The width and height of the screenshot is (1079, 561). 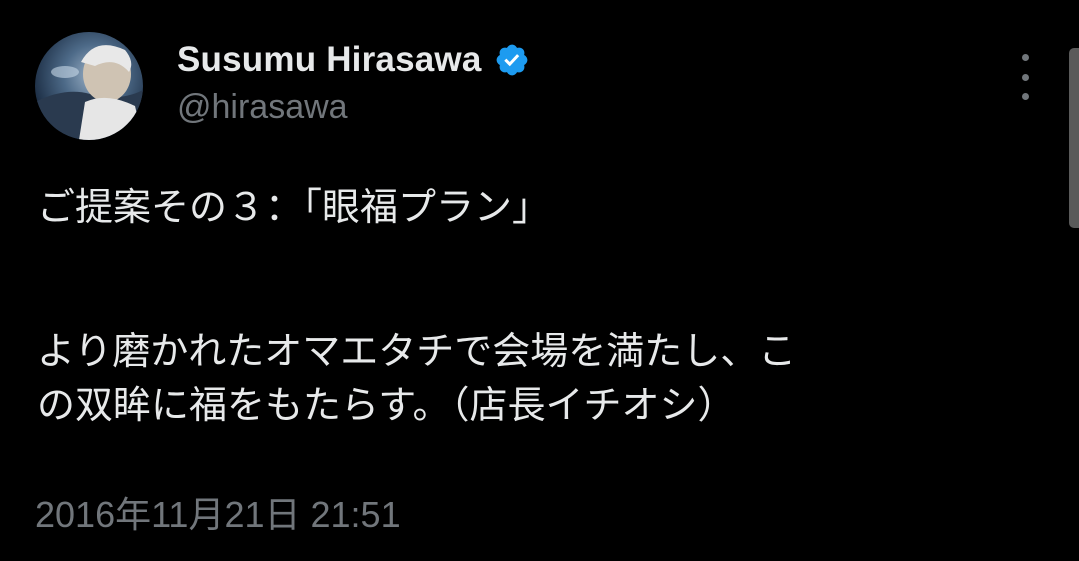 I want to click on display-name: Susumu Hirasawa, so click(x=329, y=60).